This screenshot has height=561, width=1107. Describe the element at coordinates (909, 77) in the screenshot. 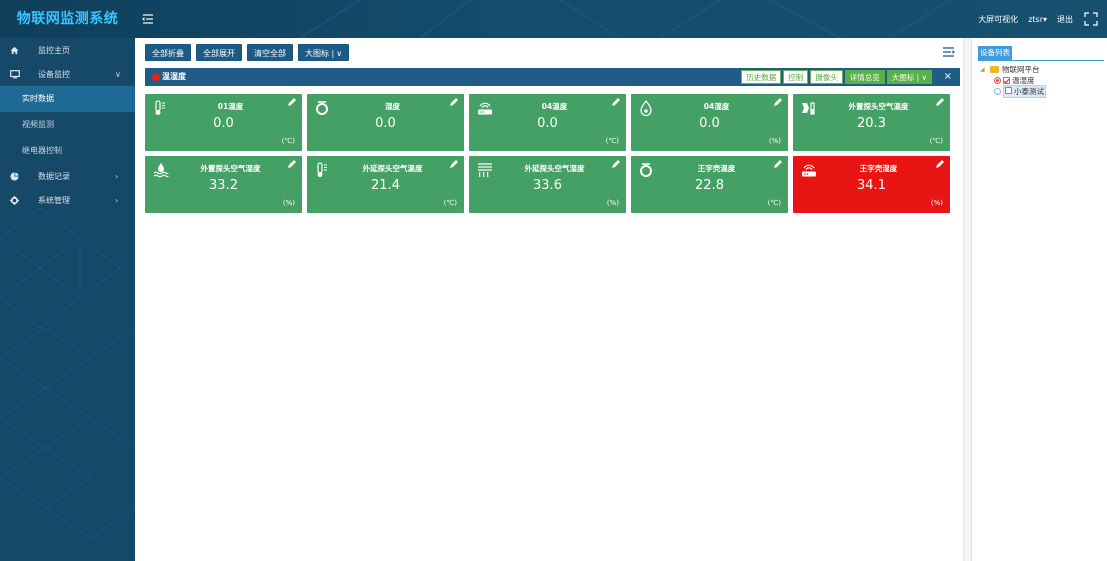

I see `panel-big-icon-dropdown: 大图标 | ∨` at that location.